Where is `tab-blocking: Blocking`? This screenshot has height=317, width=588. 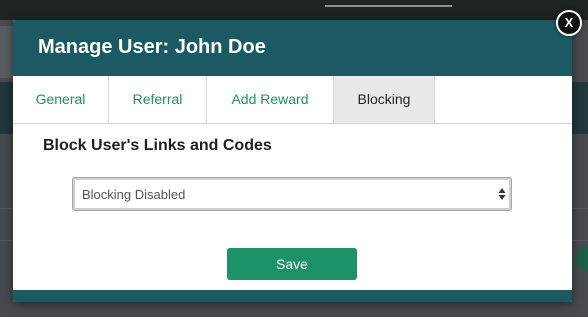
tab-blocking: Blocking is located at coordinates (384, 99).